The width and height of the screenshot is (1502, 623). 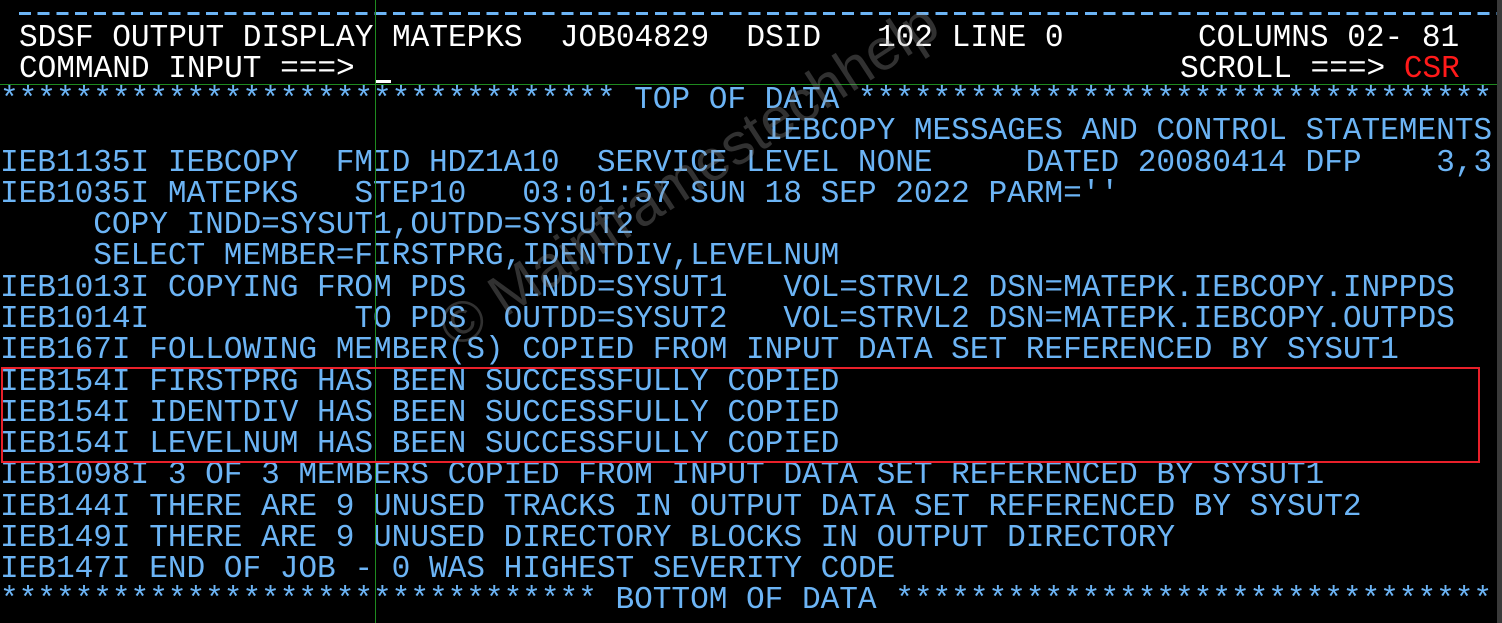 I want to click on job-name: MATEPKS, so click(x=457, y=38).